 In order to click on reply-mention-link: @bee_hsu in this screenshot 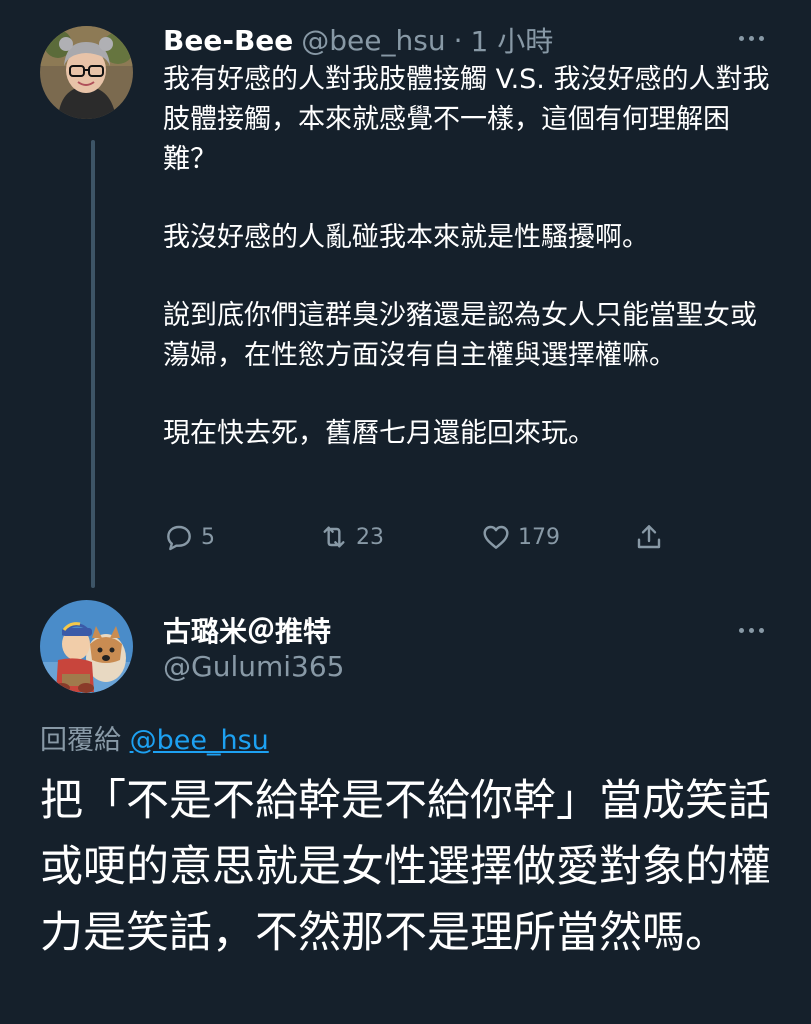, I will do `click(199, 740)`.